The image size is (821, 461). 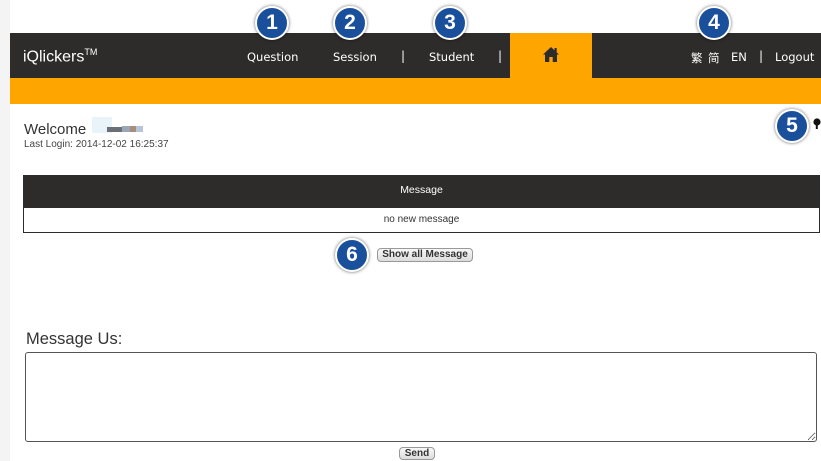 What do you see at coordinates (739, 57) in the screenshot?
I see `lang-english: EN` at bounding box center [739, 57].